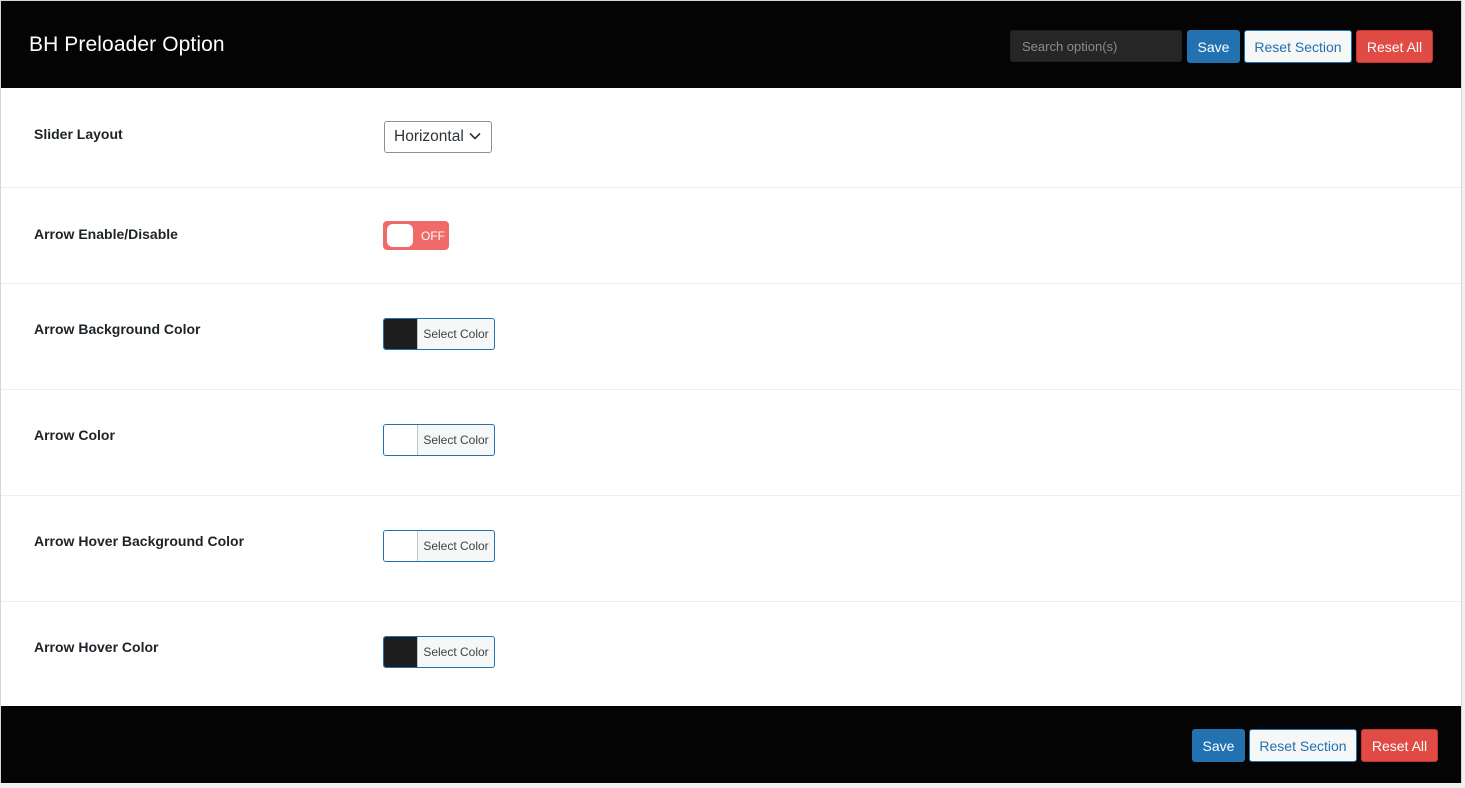  I want to click on footer-reset-section-button: Reset Section, so click(1303, 745).